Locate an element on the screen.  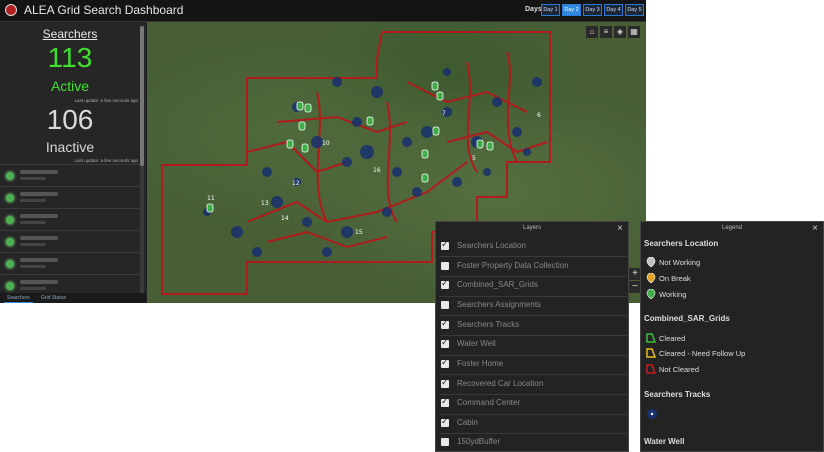
layer-row: Foster Home is located at coordinates (533, 364).